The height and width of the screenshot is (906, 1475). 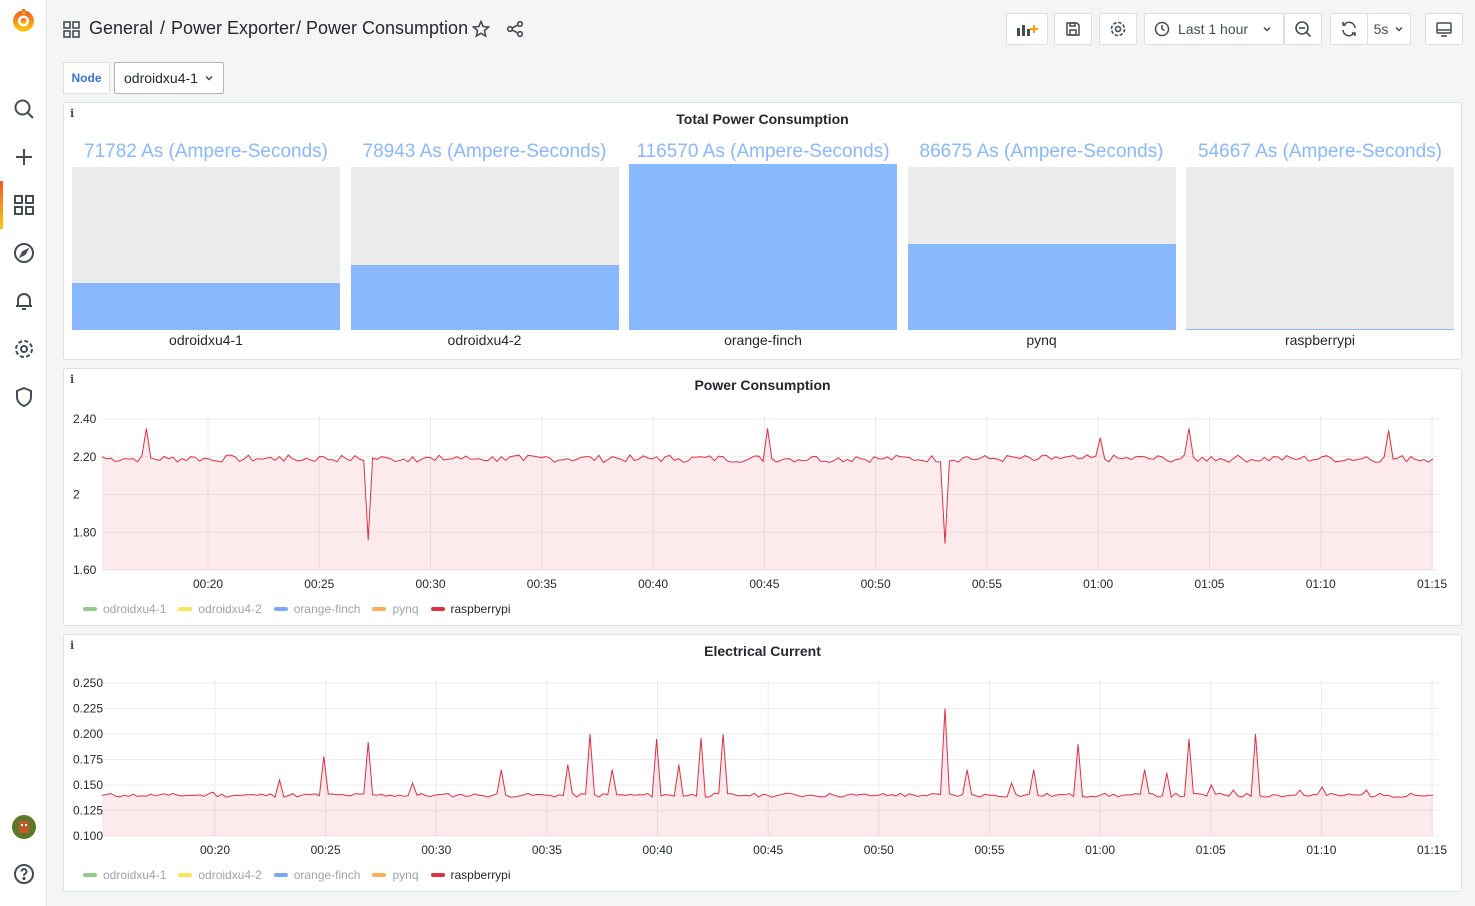 I want to click on bar-gauge-item: 54667 As (Ampere-Seconds) raspberrypi, so click(x=1320, y=231).